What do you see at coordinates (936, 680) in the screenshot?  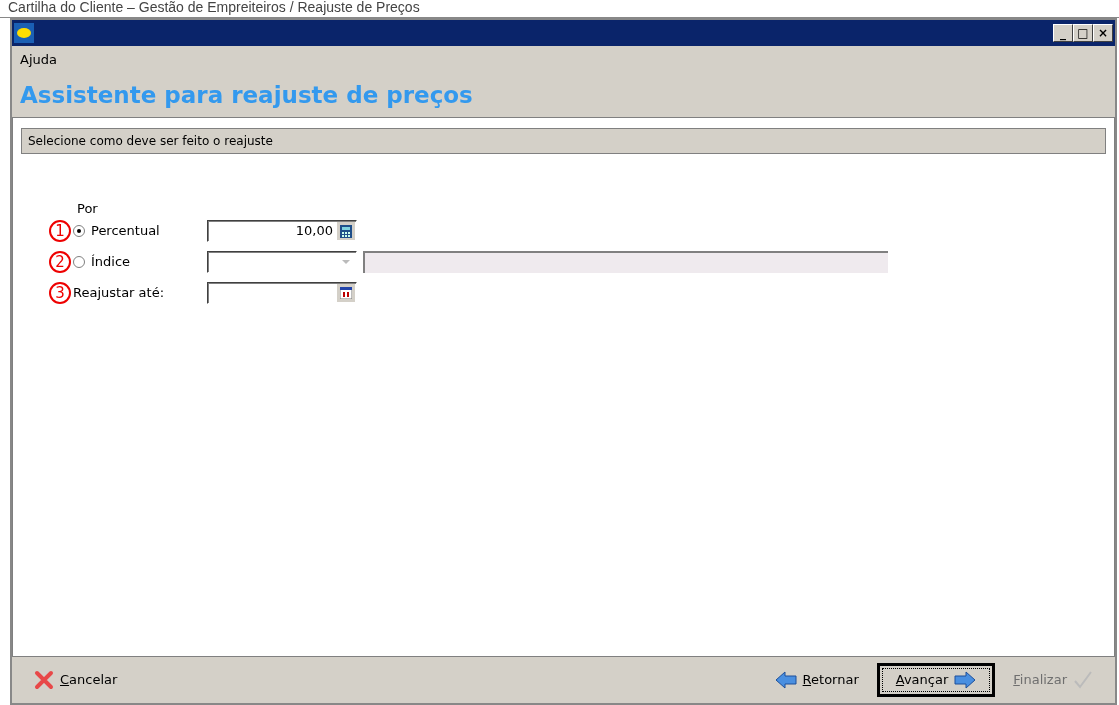 I see `next-button: Avançar` at bounding box center [936, 680].